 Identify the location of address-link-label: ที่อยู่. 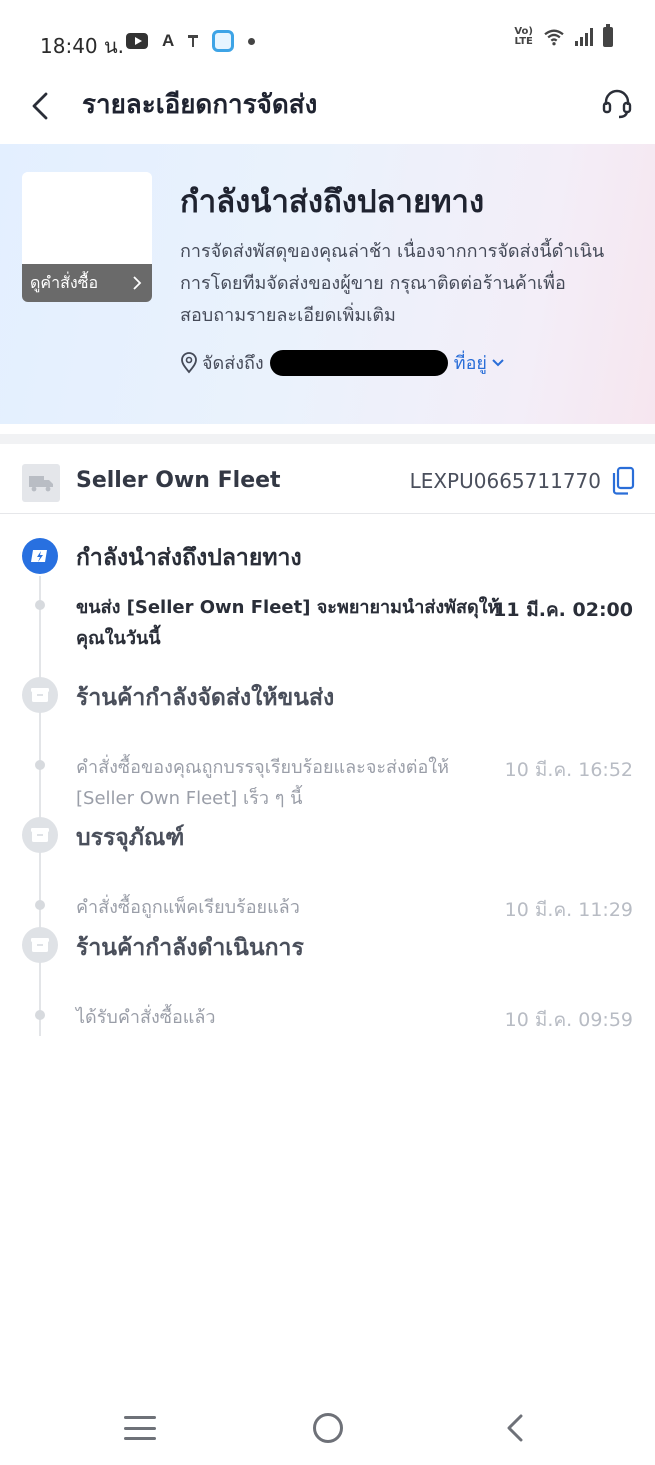
(470, 363).